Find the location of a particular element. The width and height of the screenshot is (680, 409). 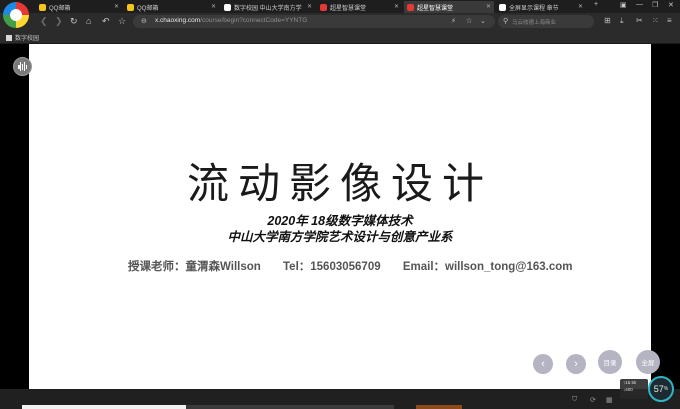

prev-slide-button: ‹ is located at coordinates (543, 364).